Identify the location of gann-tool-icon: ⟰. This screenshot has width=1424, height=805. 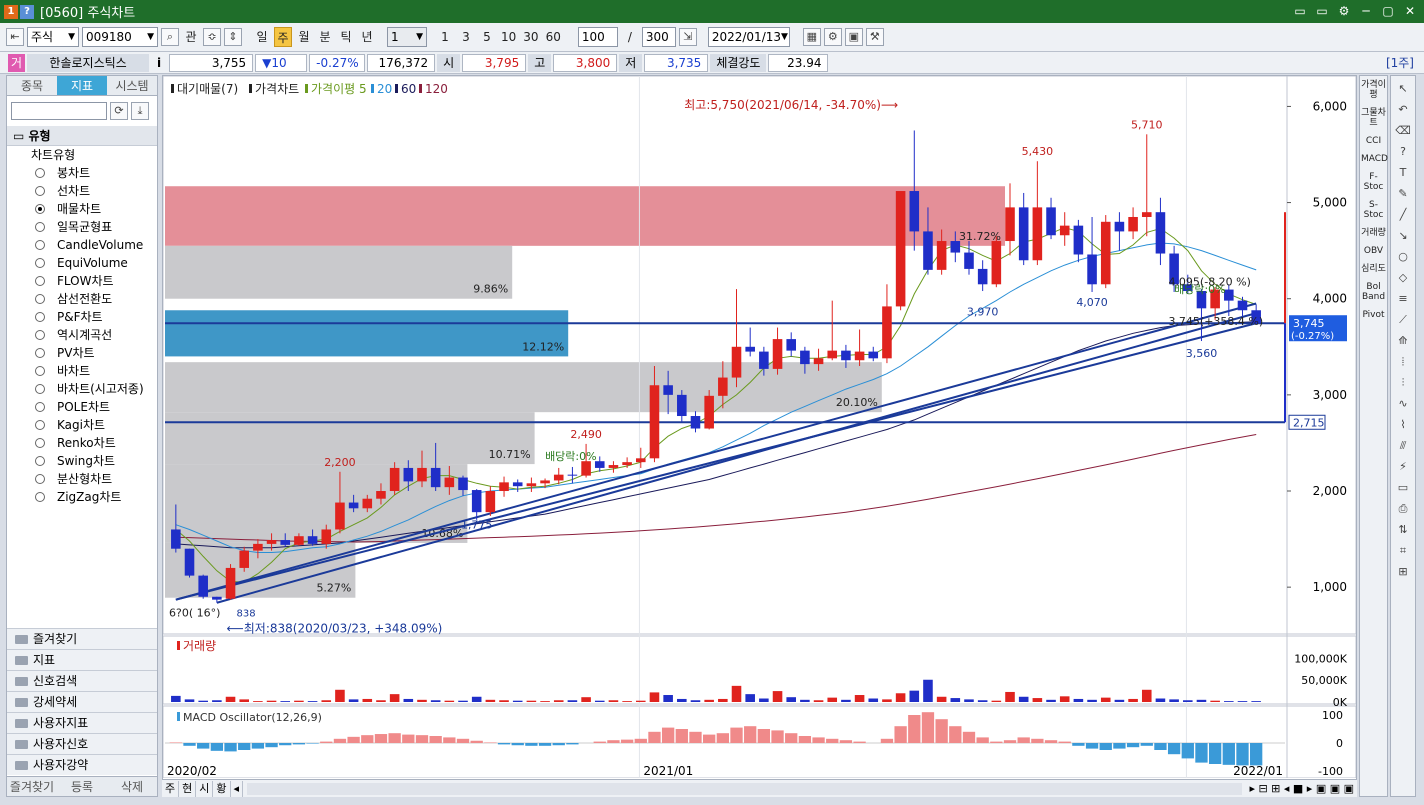
(1403, 341).